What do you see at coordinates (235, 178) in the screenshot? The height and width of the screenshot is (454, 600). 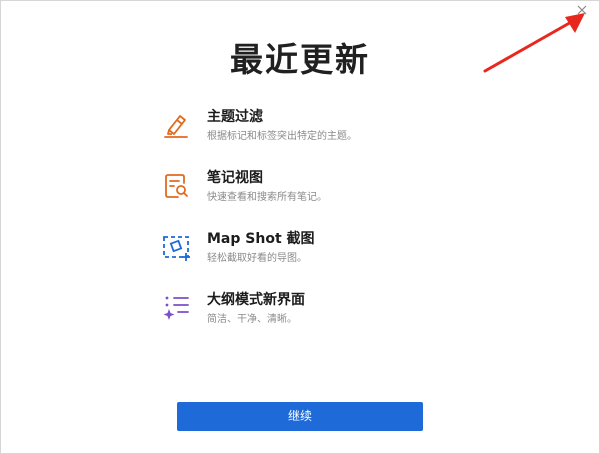 I see `feature-title: 笔记视图` at bounding box center [235, 178].